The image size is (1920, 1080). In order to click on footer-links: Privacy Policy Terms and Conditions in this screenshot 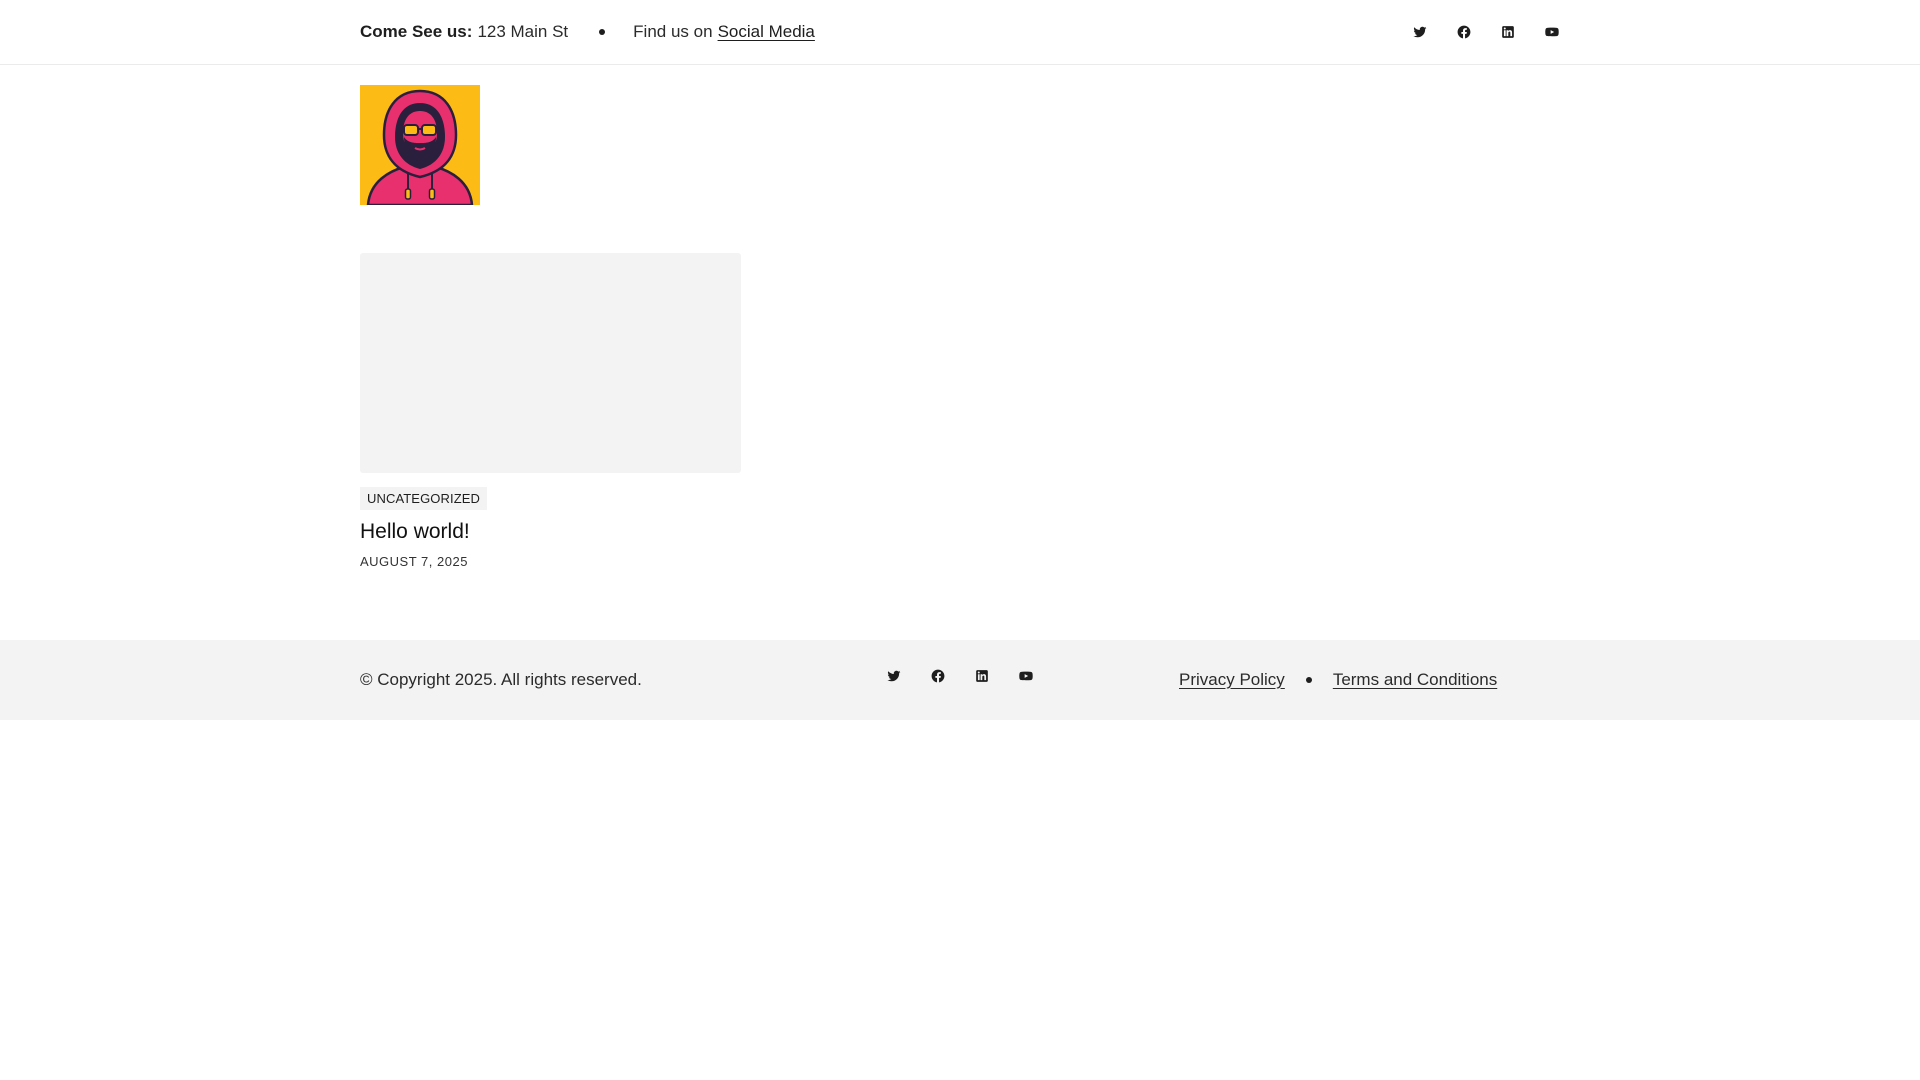, I will do `click(1338, 680)`.